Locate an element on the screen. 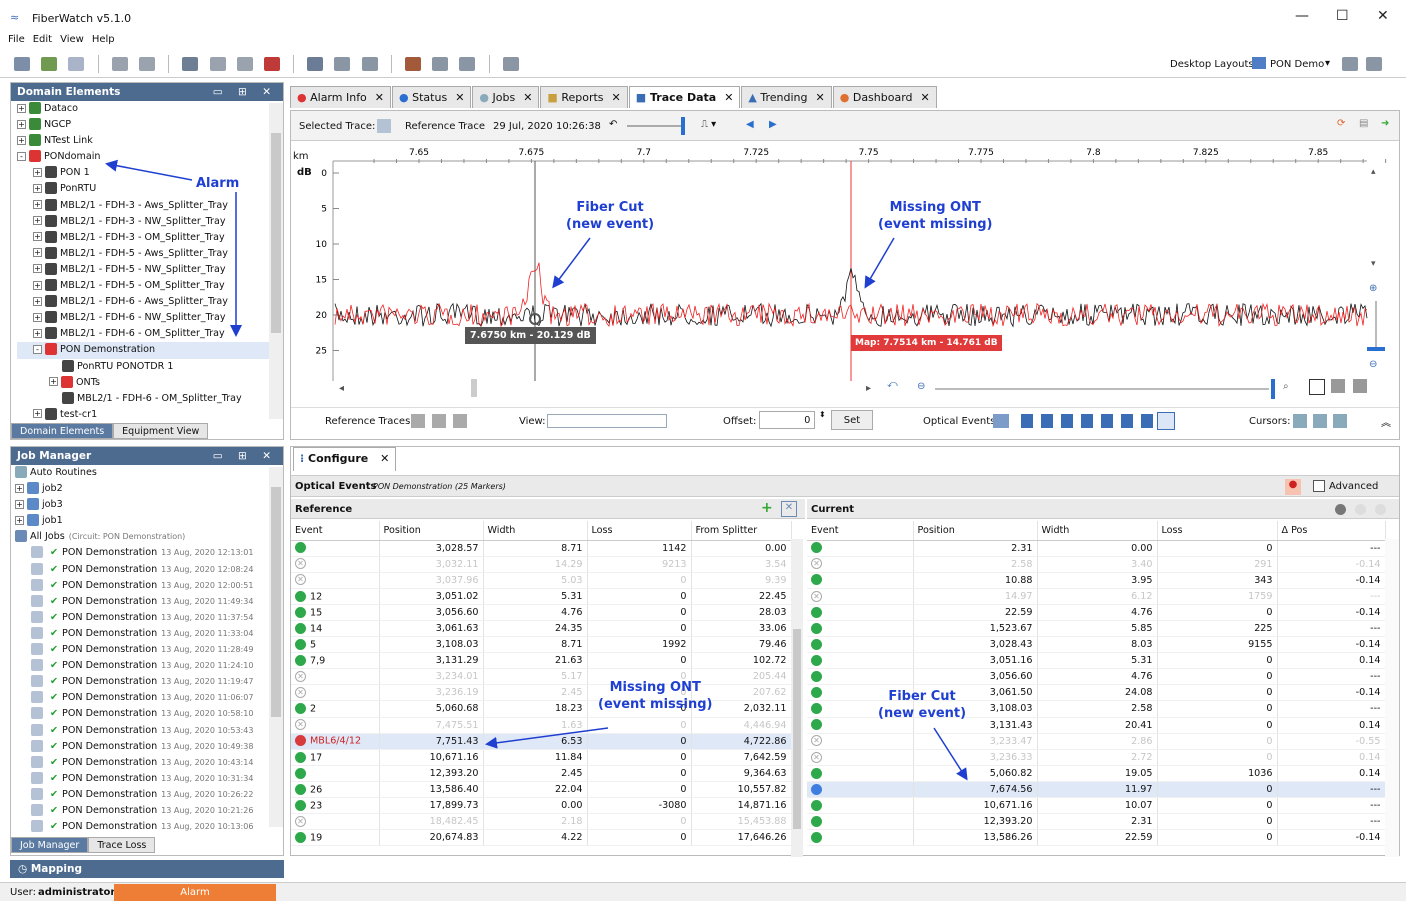 This screenshot has height=901, width=1406. minimize-button: — is located at coordinates (1302, 16).